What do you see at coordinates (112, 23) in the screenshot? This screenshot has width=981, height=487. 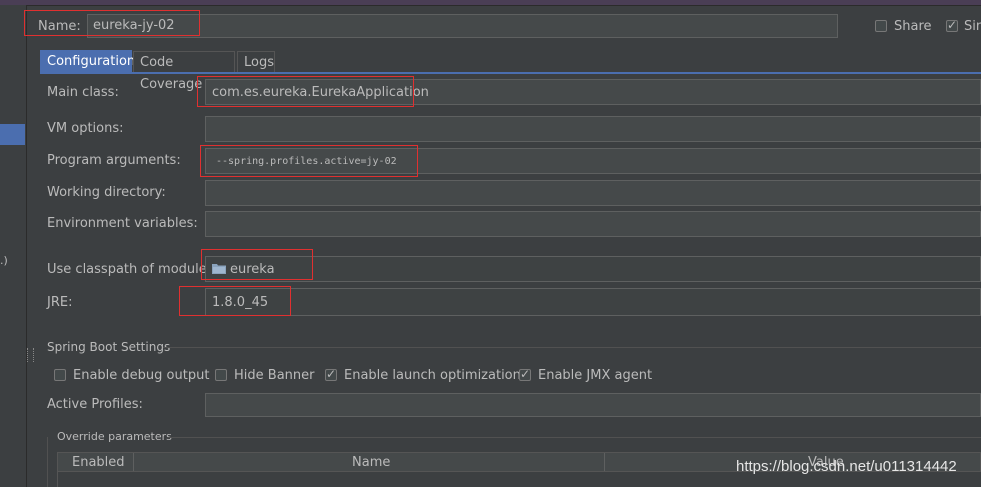 I see `highlight-box-name` at bounding box center [112, 23].